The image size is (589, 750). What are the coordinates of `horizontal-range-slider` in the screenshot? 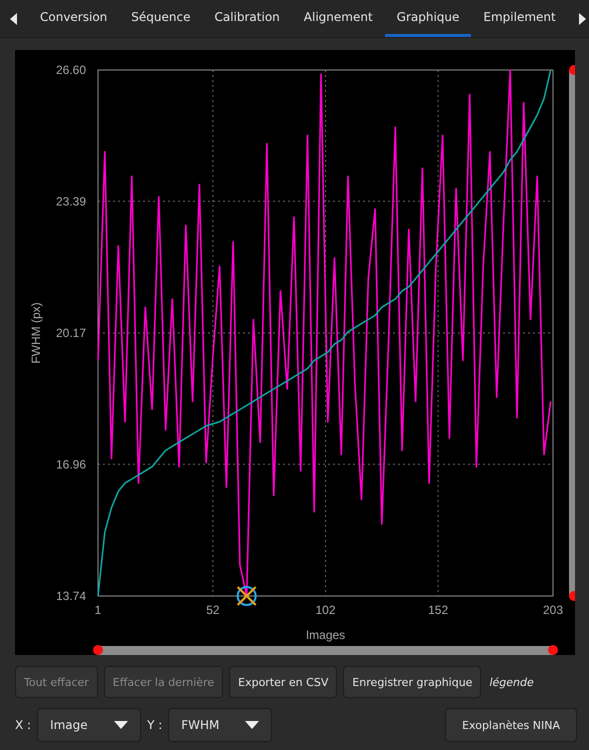 It's located at (325, 650).